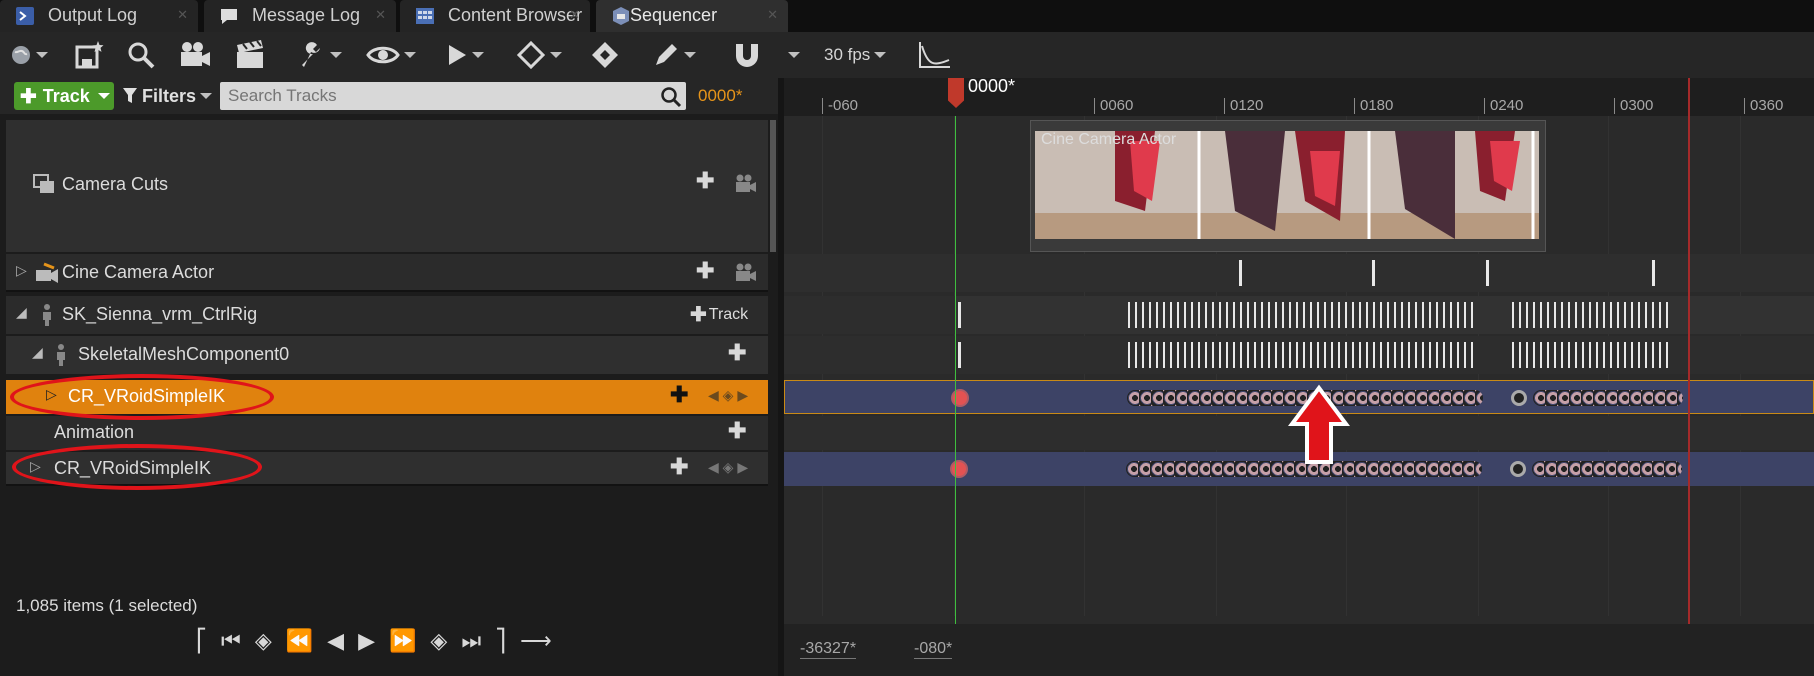 The image size is (1814, 676). I want to click on previous-key-icon: ⏮, so click(231, 641).